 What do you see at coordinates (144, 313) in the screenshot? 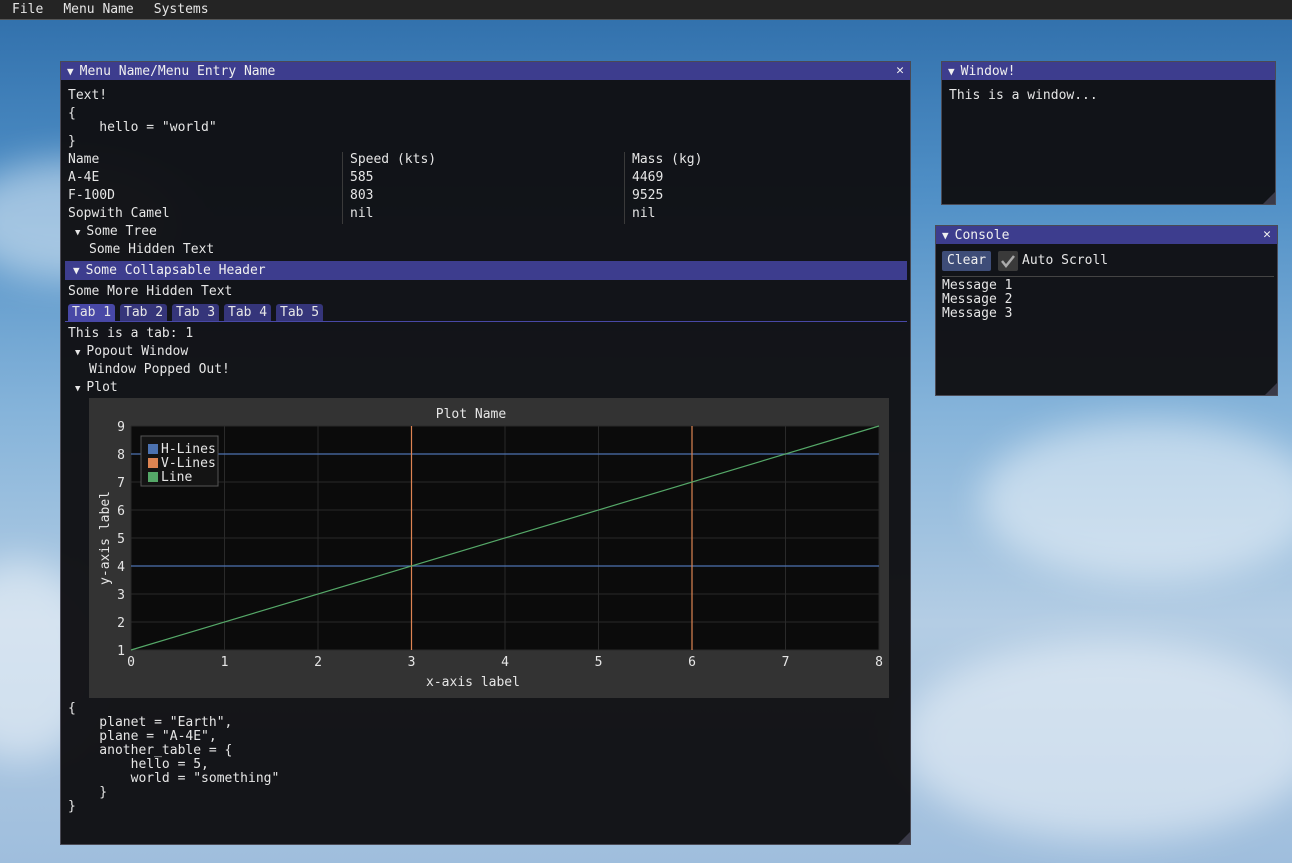
I see `tab-2: Tab 2` at bounding box center [144, 313].